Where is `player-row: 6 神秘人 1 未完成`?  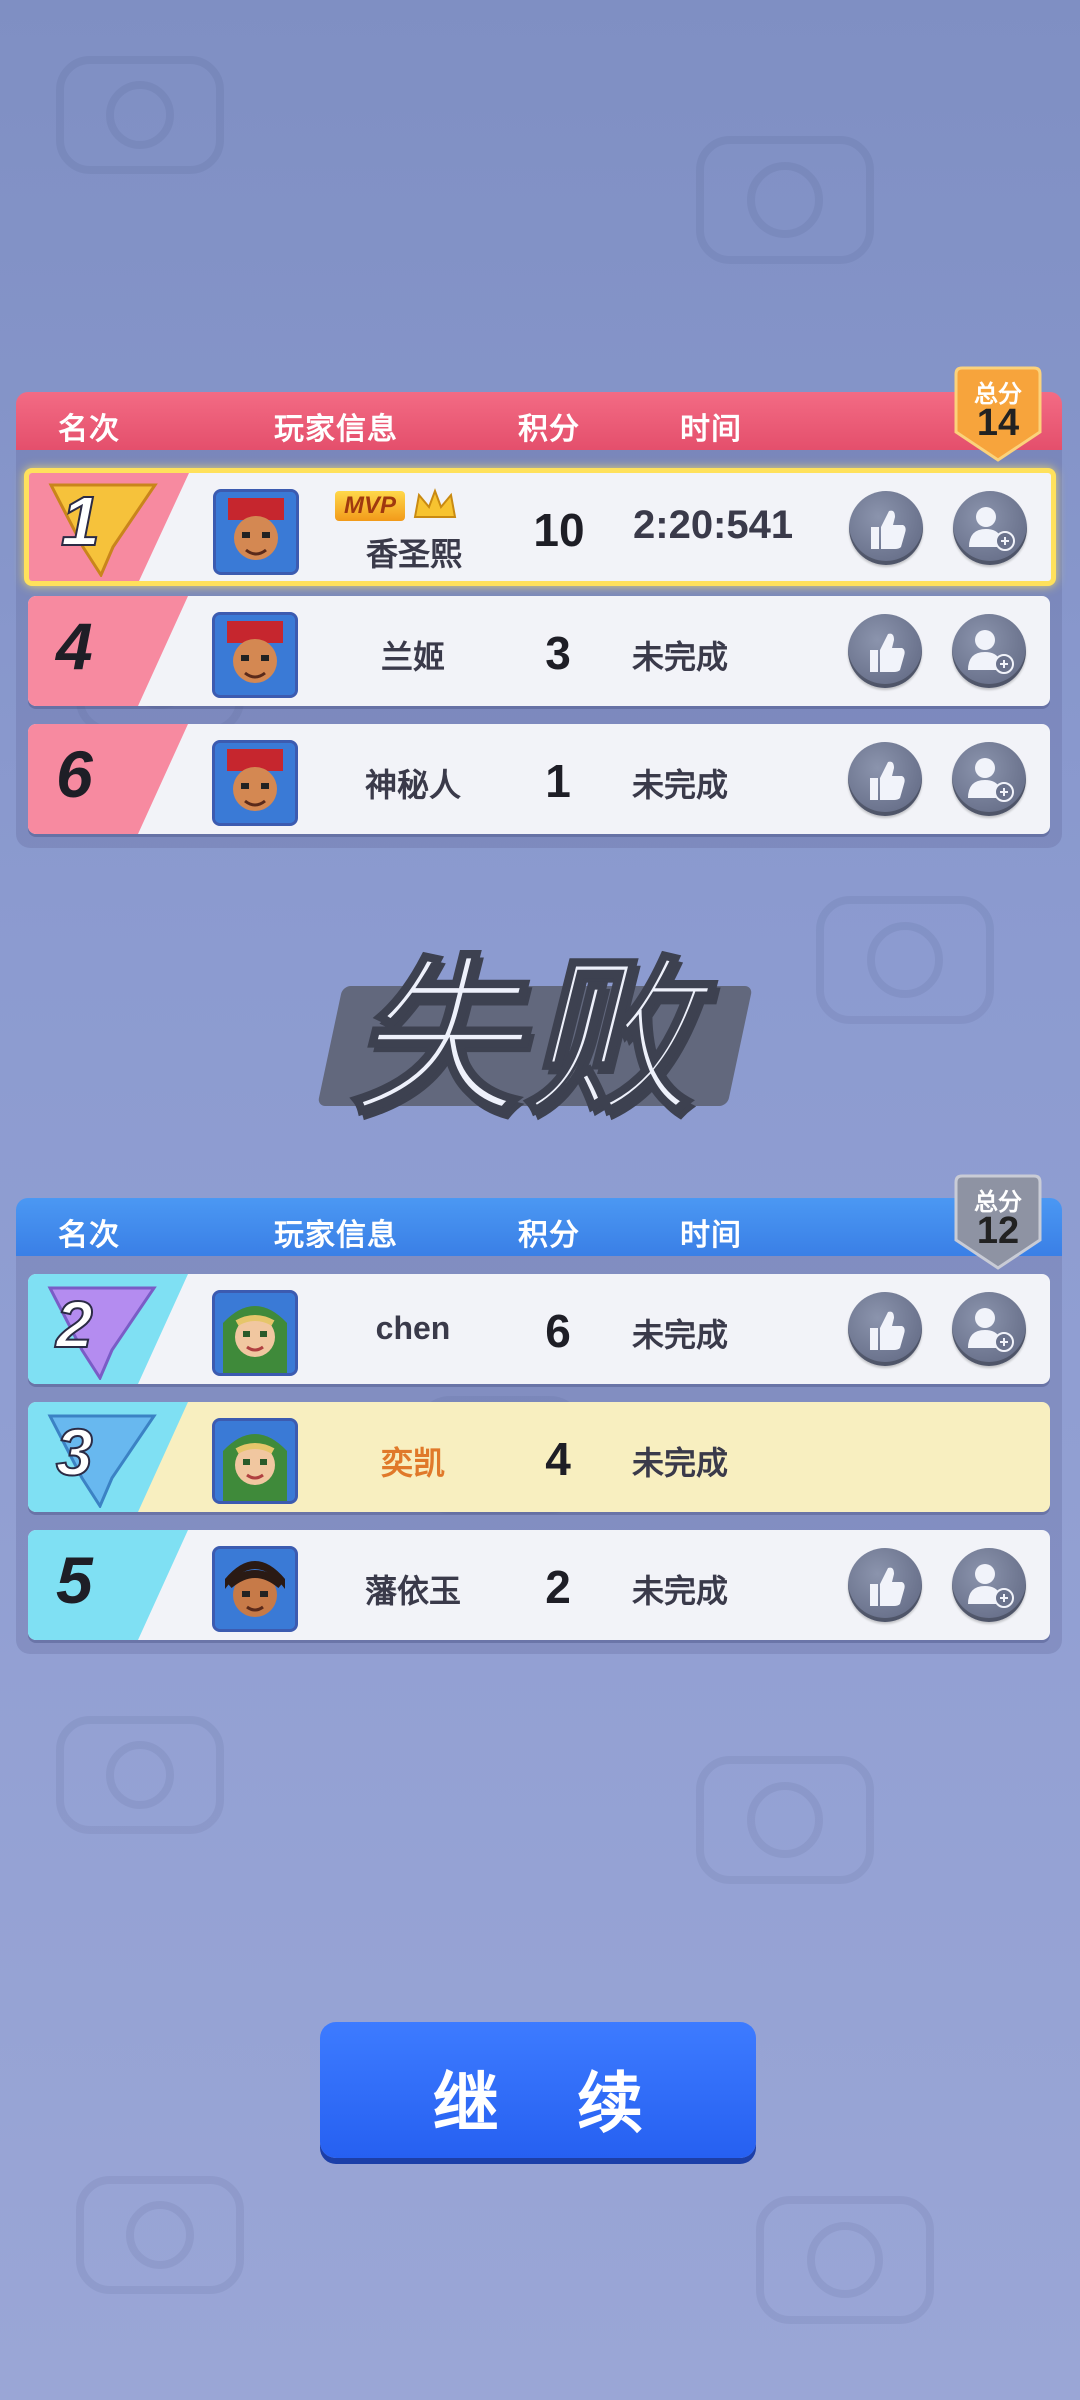
player-row: 6 神秘人 1 未完成 is located at coordinates (539, 779).